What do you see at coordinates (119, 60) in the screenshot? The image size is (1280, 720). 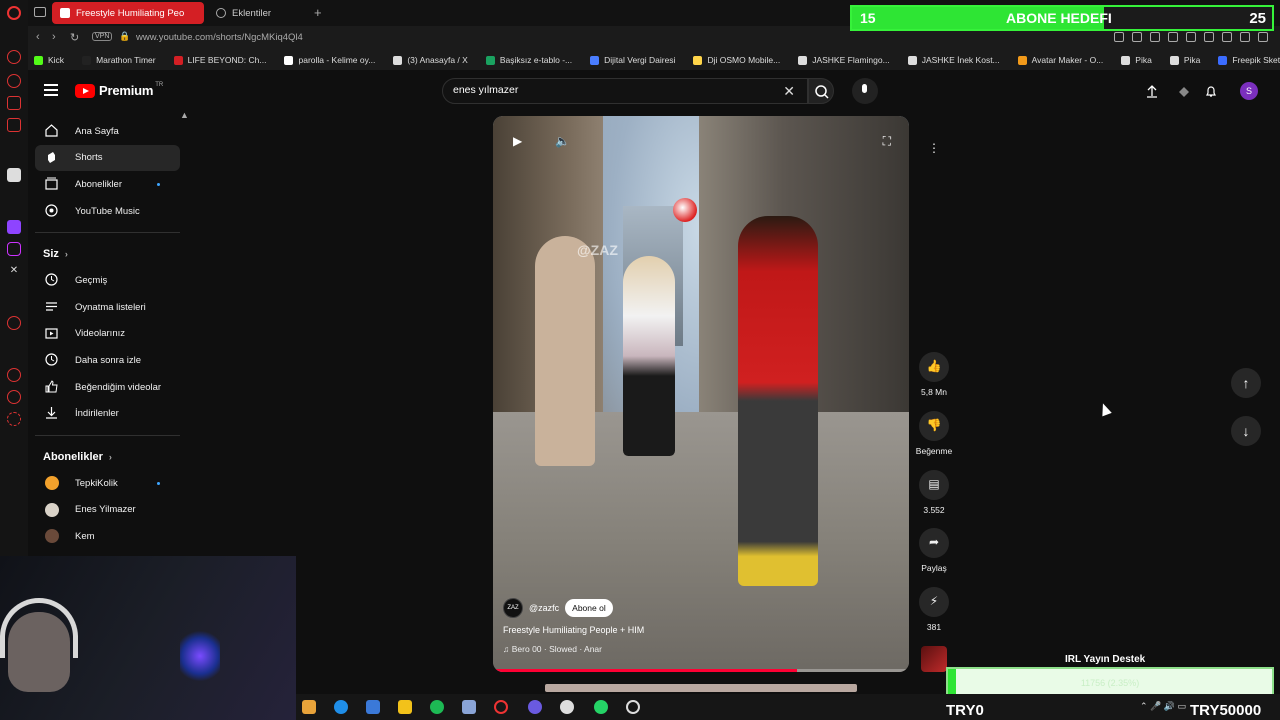 I see `bookmark-item: Marathon Timer` at bounding box center [119, 60].